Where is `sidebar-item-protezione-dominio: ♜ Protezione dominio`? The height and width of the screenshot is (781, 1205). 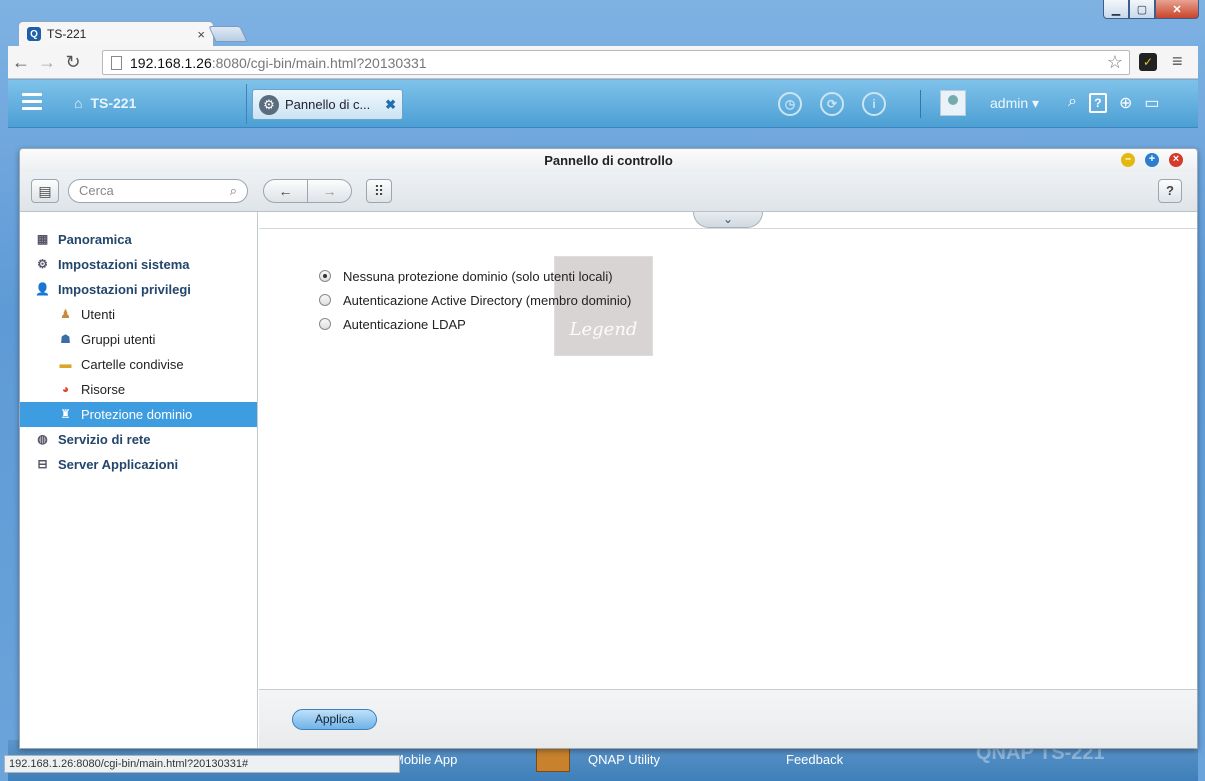
sidebar-item-protezione-dominio: ♜ Protezione dominio is located at coordinates (138, 414).